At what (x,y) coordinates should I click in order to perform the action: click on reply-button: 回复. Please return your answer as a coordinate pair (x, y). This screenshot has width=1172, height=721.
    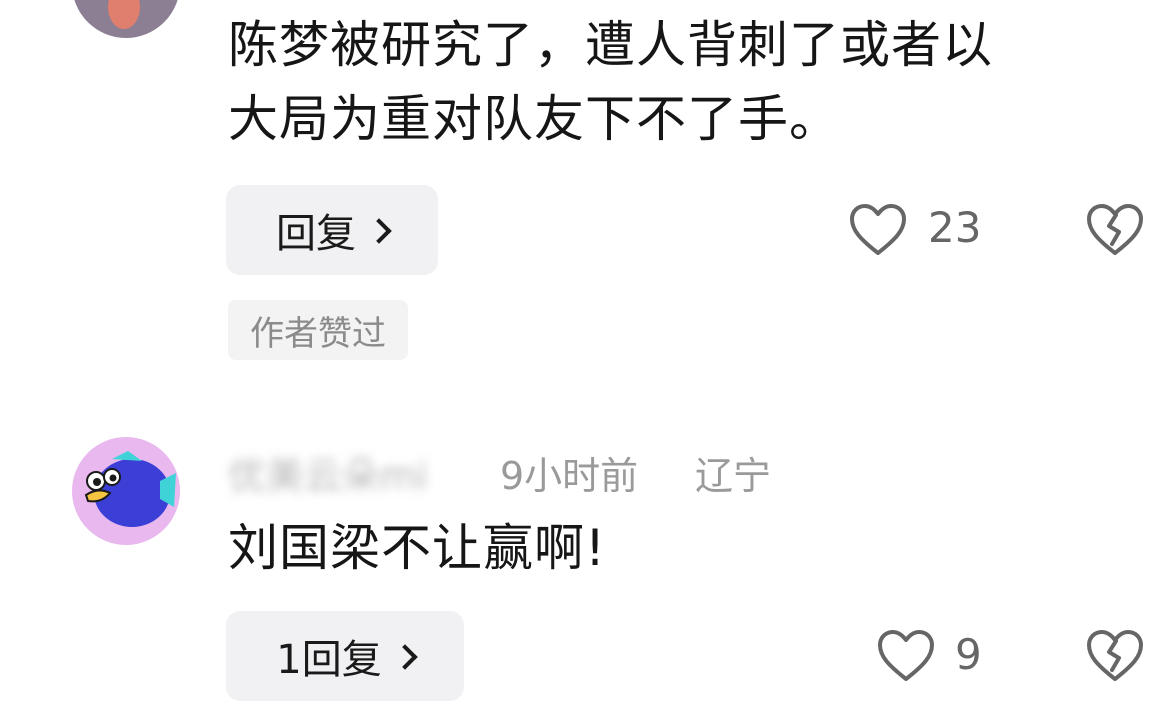
    Looking at the image, I should click on (332, 230).